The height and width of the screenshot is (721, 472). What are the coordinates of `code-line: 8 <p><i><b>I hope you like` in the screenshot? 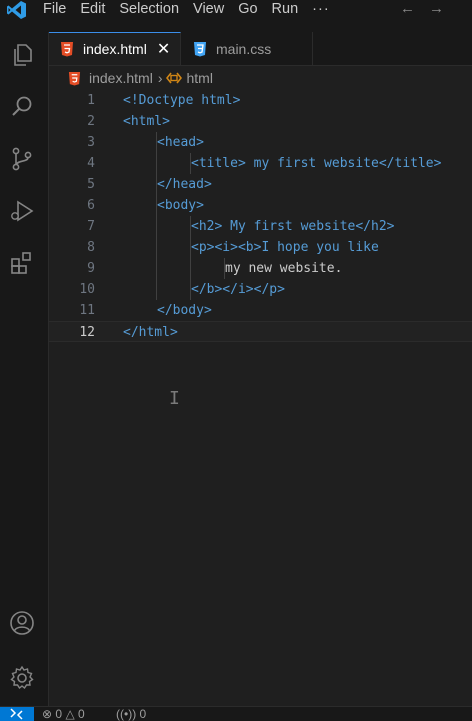 It's located at (260, 247).